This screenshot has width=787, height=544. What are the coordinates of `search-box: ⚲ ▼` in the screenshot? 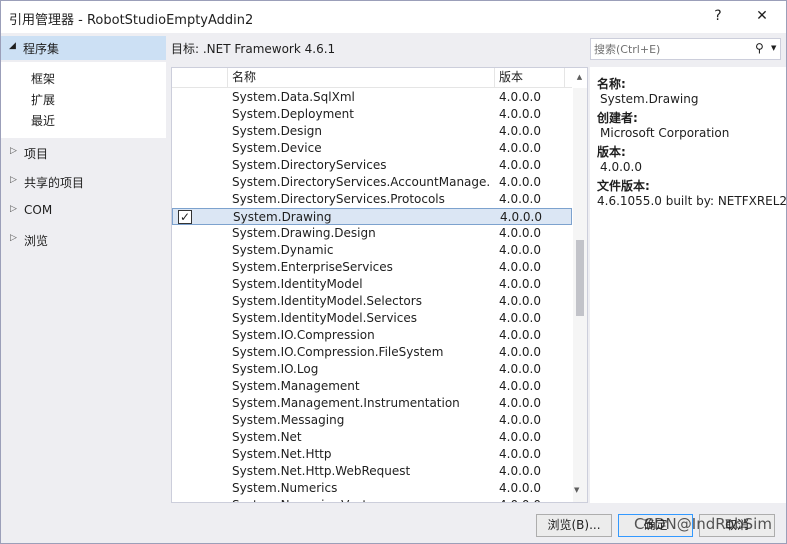 It's located at (685, 49).